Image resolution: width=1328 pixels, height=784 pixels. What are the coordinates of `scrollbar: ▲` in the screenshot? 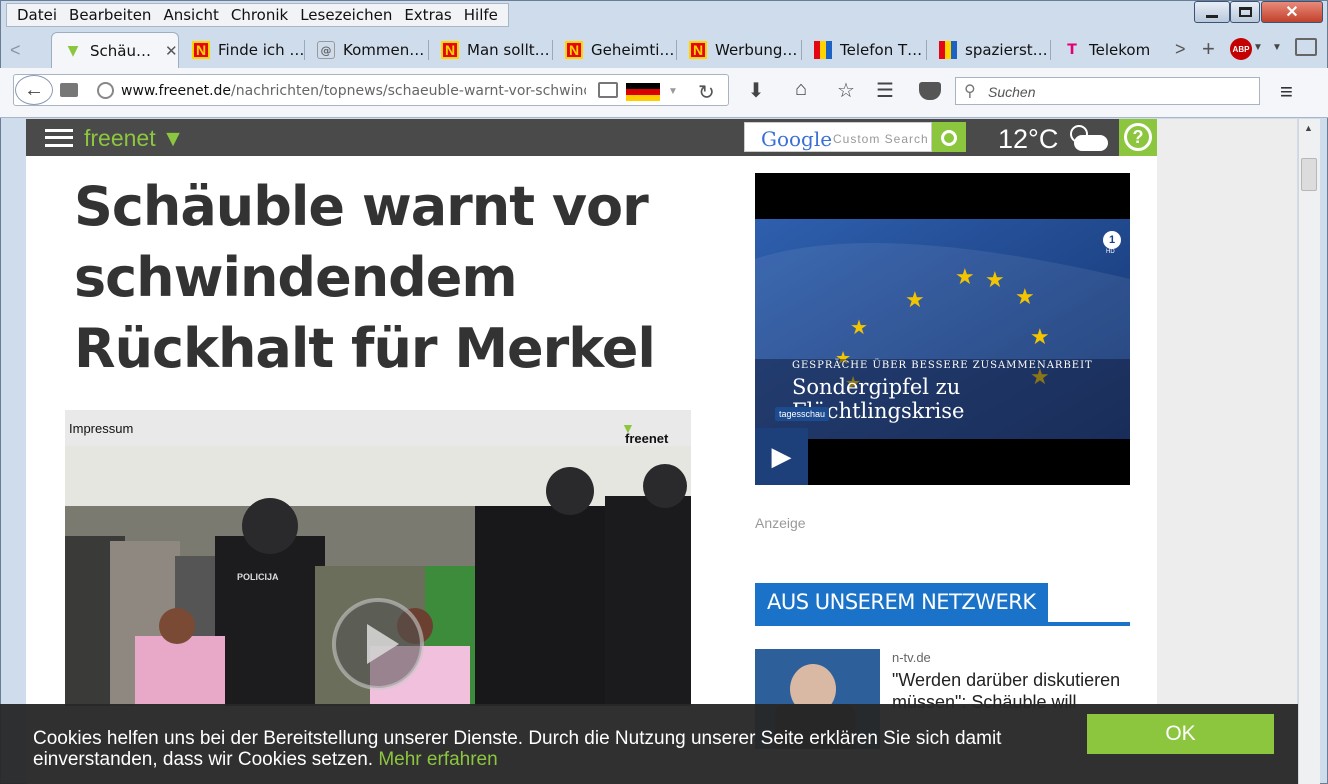 It's located at (1309, 451).